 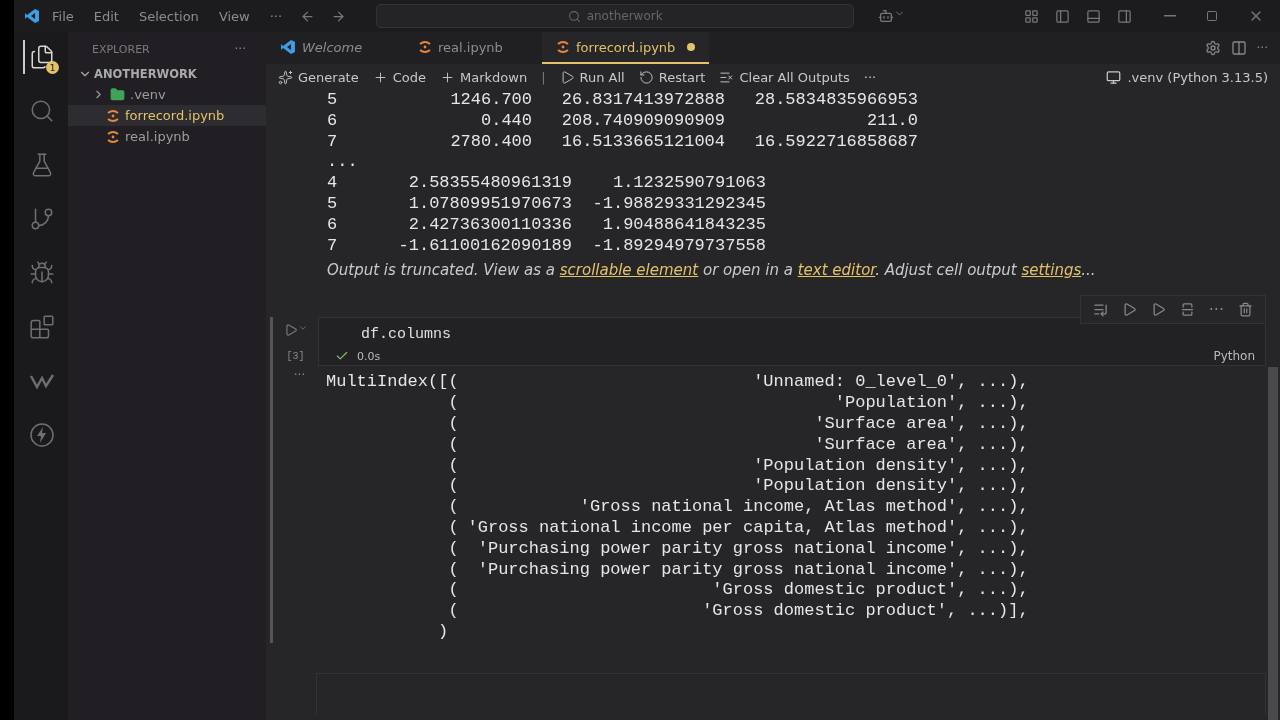 I want to click on toolbar-button: Run All, so click(x=592, y=77).